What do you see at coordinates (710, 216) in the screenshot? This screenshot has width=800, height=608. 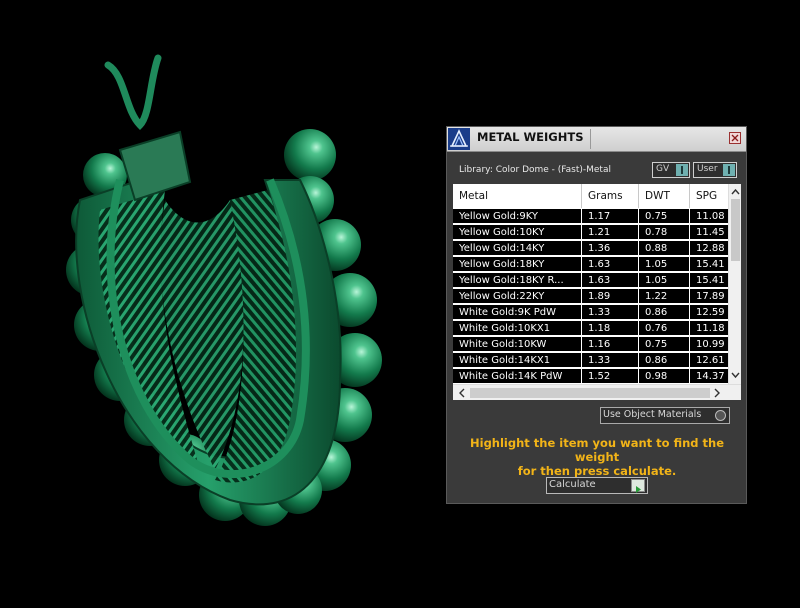 I see `cell-spg: 11.08` at bounding box center [710, 216].